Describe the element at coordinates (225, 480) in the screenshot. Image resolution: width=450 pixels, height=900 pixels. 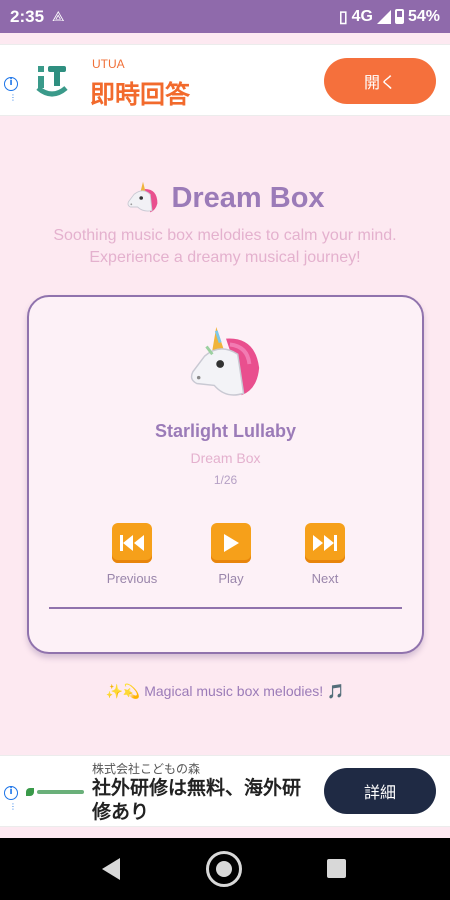
I see `track-position: 1/26` at that location.